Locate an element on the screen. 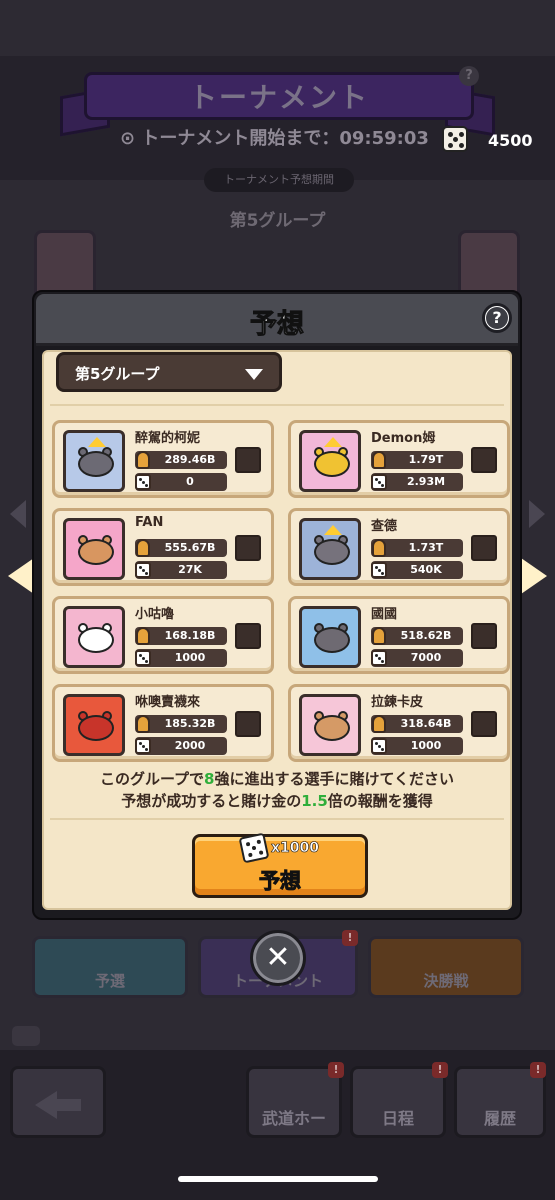  player-name: 咻噢賣襪來 is located at coordinates (168, 702).